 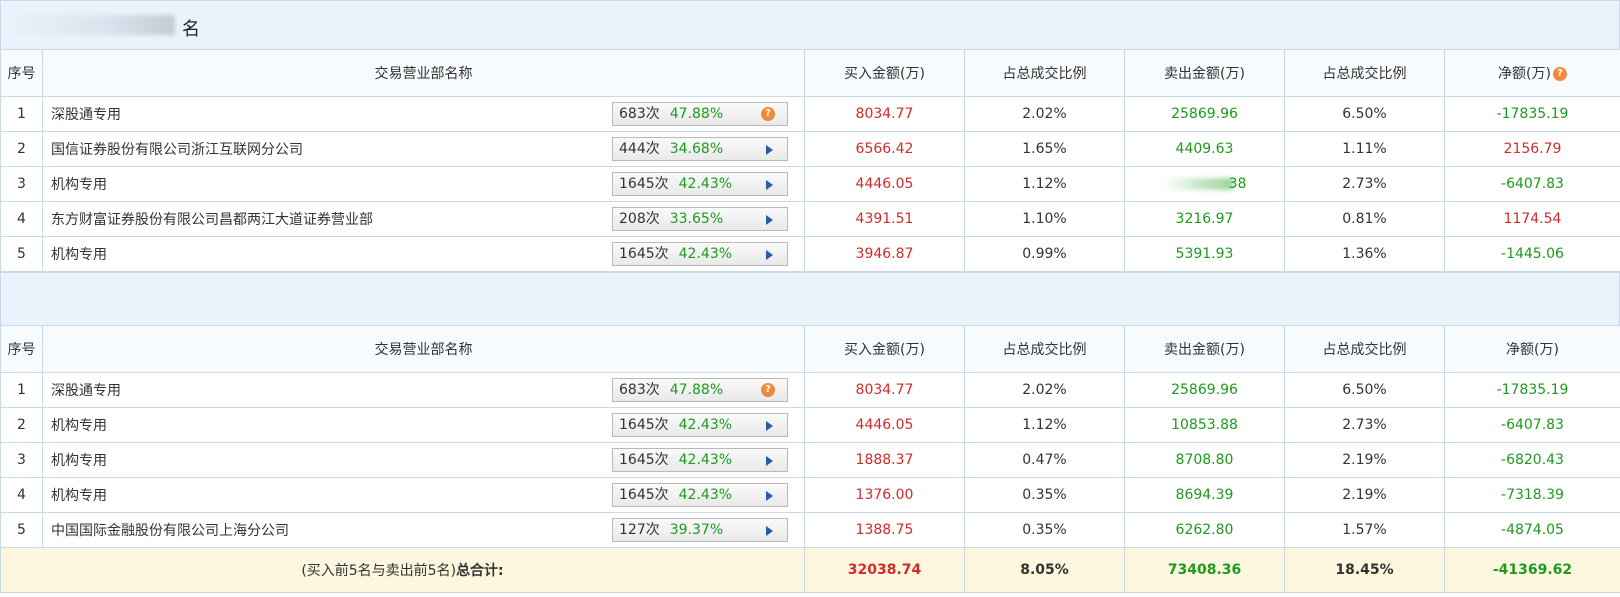 What do you see at coordinates (696, 530) in the screenshot?
I see `win-rate: 39.37%` at bounding box center [696, 530].